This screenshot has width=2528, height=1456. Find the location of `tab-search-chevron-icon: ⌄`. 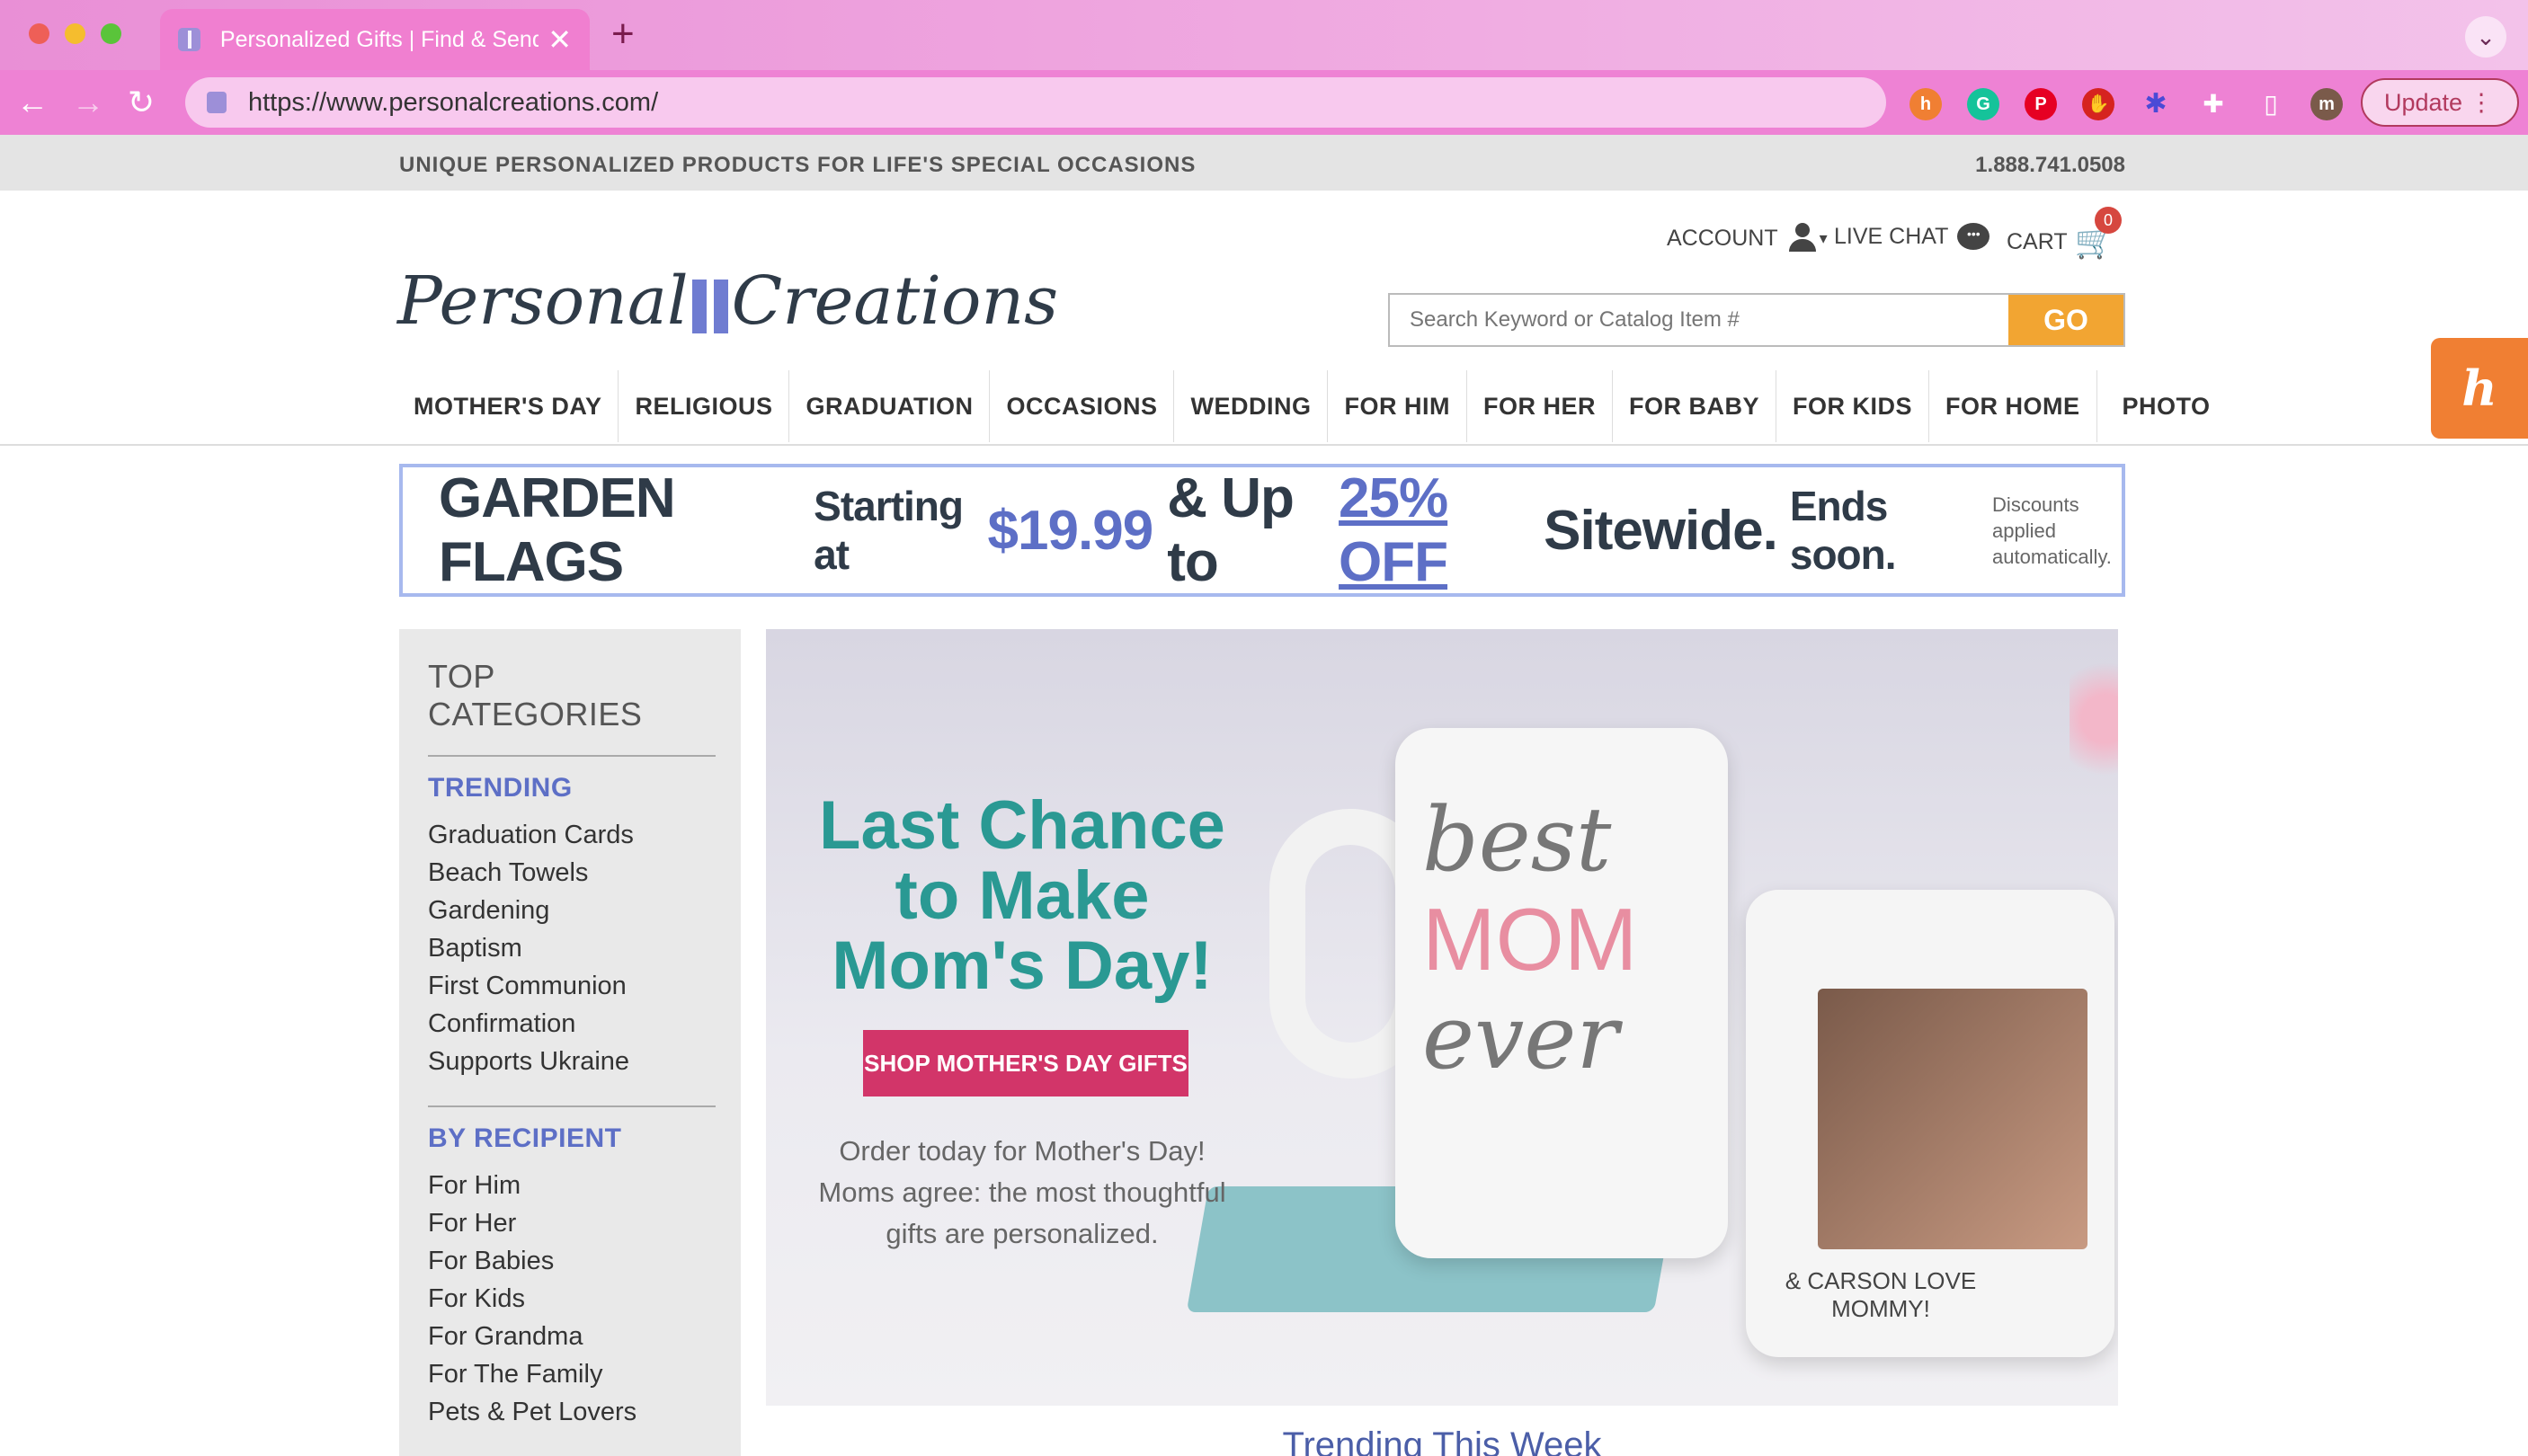

tab-search-chevron-icon: ⌄ is located at coordinates (2485, 37).